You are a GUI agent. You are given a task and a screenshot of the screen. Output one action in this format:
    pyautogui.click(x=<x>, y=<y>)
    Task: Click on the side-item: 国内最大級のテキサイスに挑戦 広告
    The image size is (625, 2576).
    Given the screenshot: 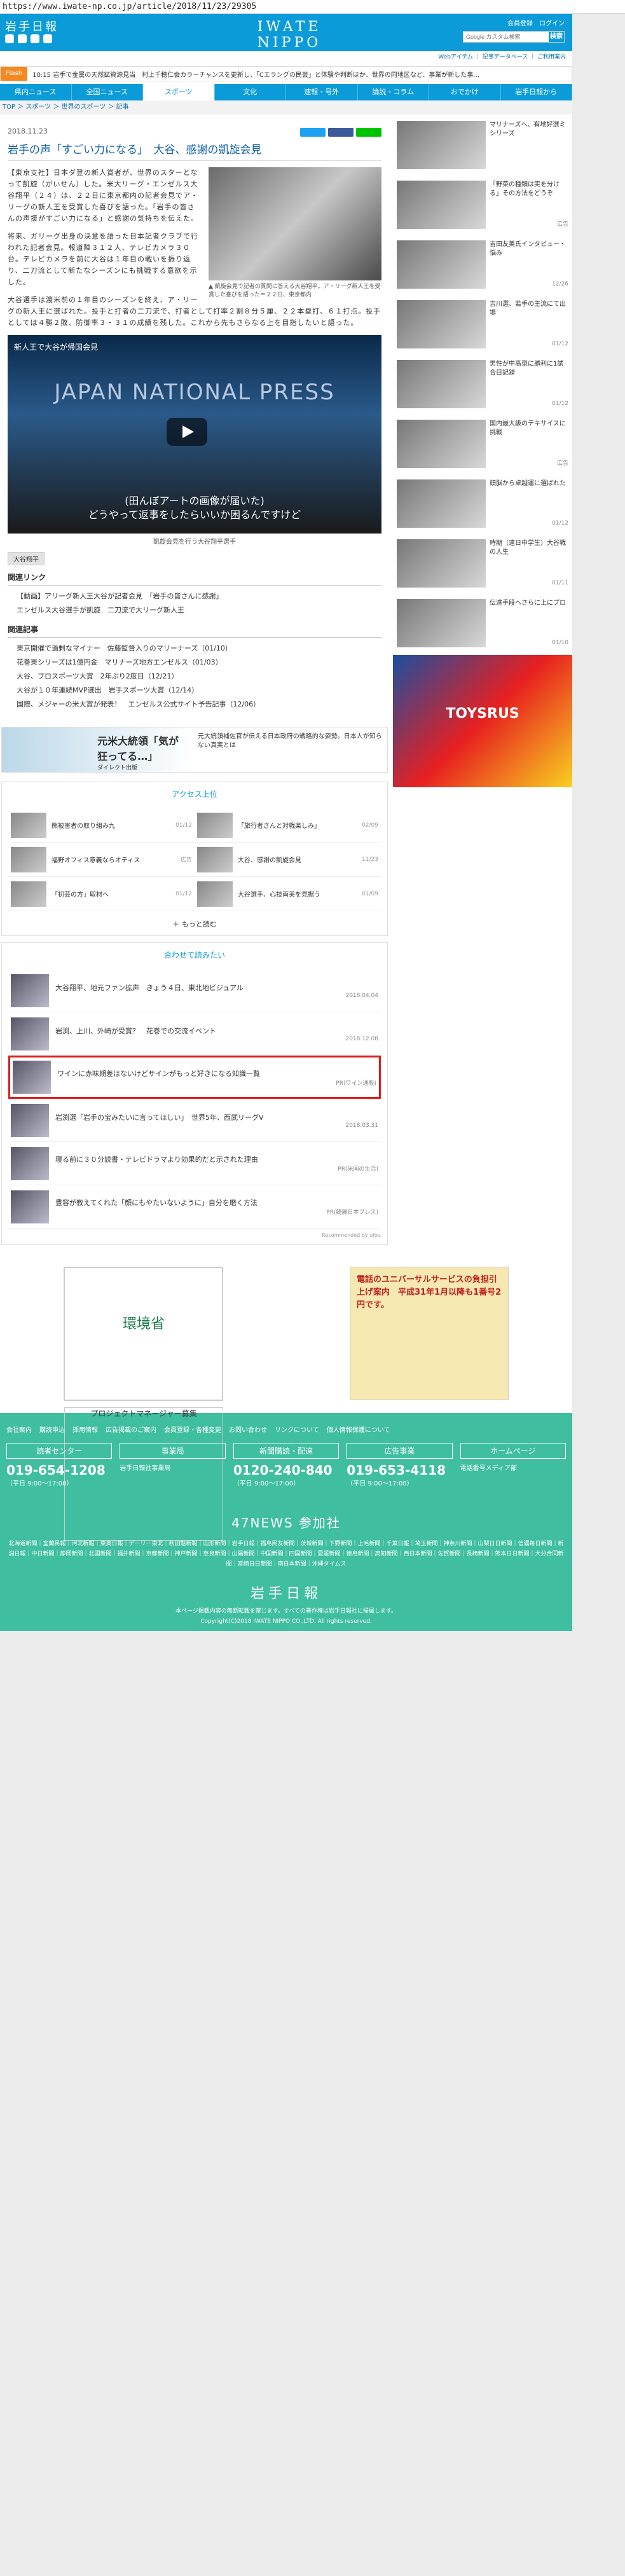 What is the action you would take?
    pyautogui.click(x=482, y=444)
    